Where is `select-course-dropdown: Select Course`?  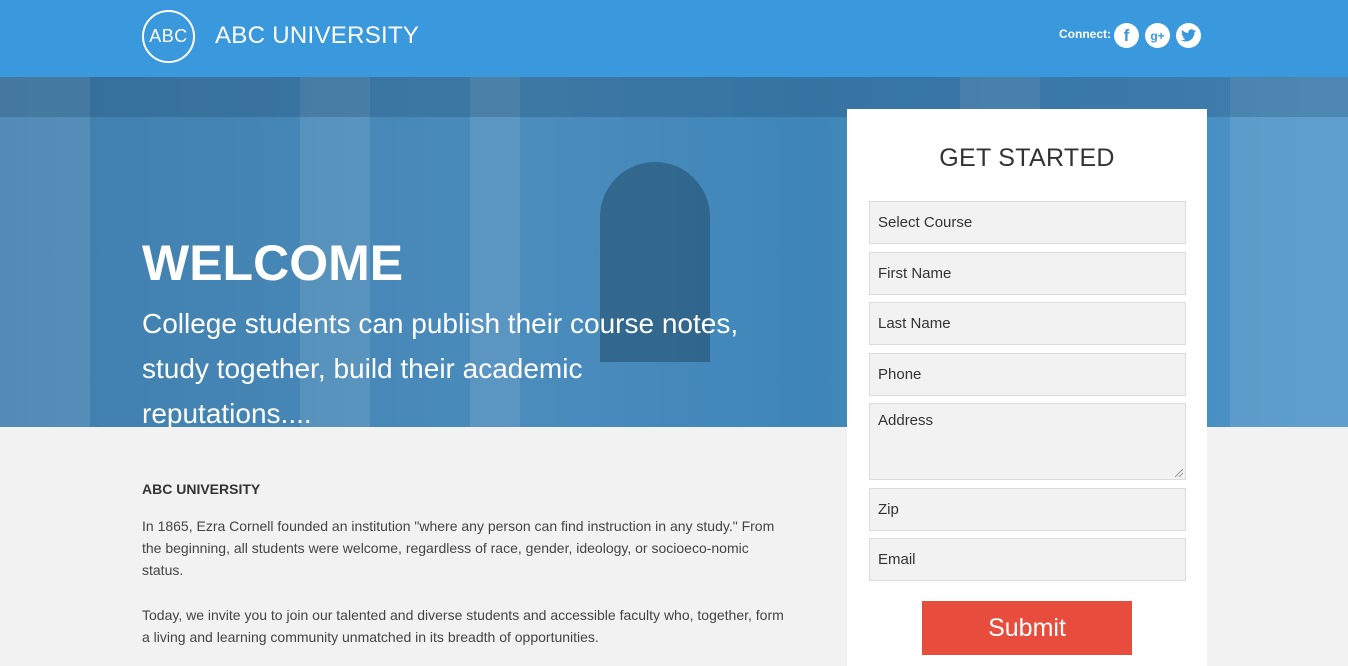
select-course-dropdown: Select Course is located at coordinates (1027, 222).